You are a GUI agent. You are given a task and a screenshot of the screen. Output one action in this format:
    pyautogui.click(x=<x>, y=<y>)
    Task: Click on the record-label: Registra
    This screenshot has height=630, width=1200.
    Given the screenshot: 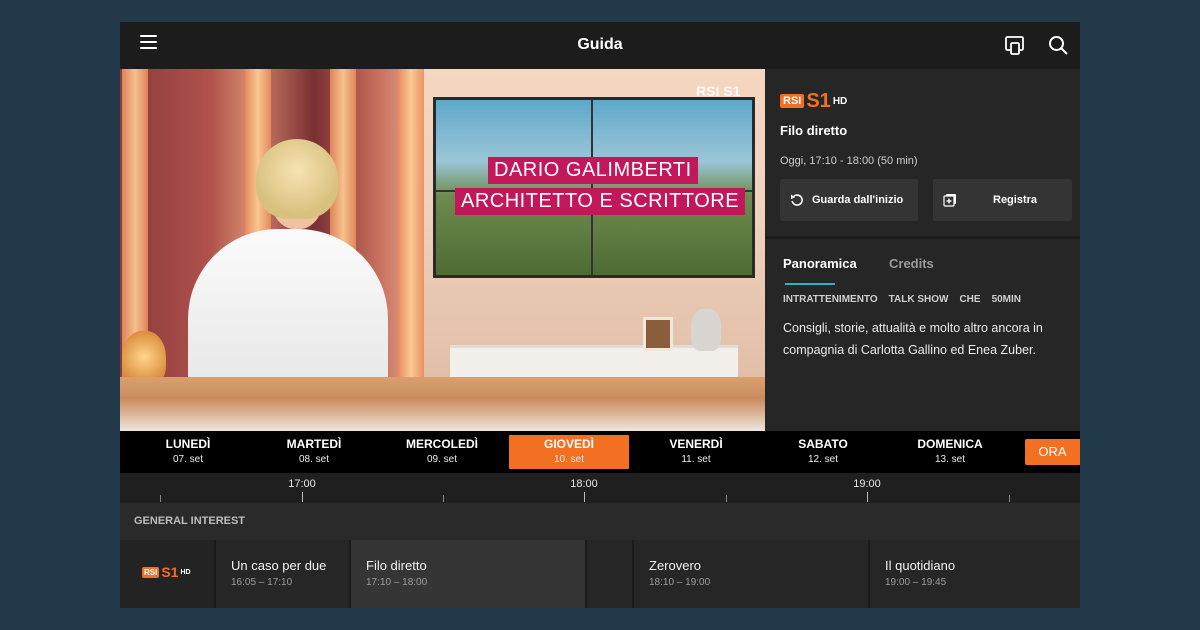 What is the action you would take?
    pyautogui.click(x=1015, y=200)
    